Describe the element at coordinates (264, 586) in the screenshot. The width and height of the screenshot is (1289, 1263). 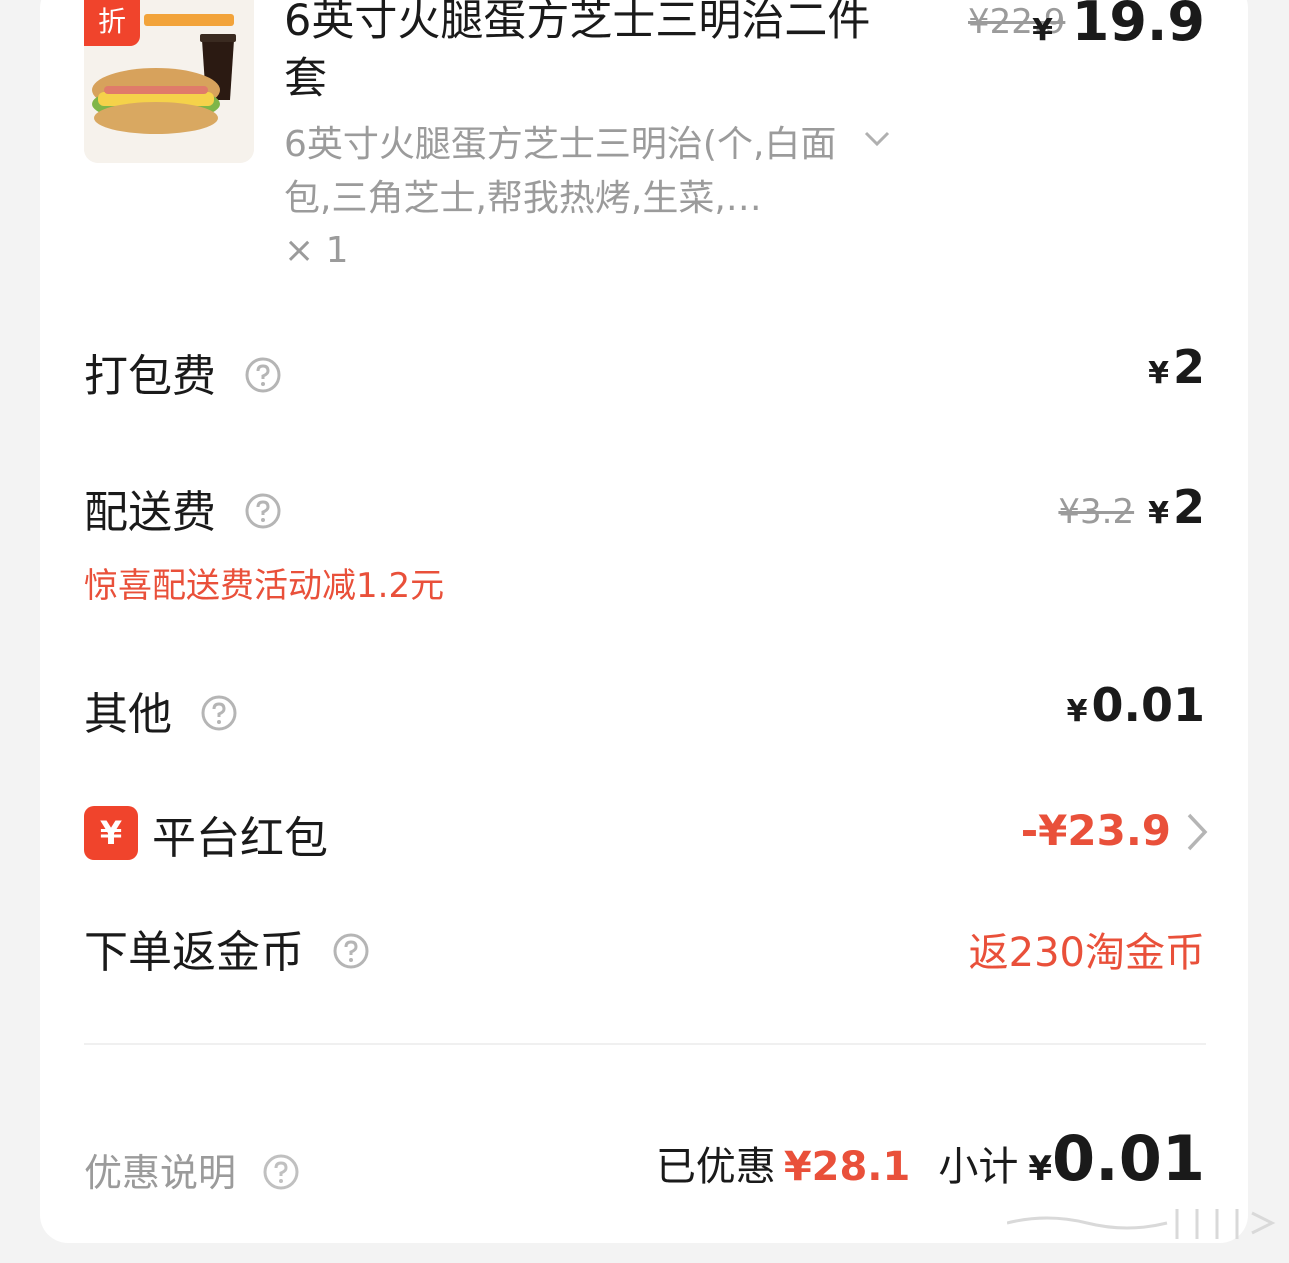
I see `delivery-promo-note: 惊喜配送费活动减1.2元` at that location.